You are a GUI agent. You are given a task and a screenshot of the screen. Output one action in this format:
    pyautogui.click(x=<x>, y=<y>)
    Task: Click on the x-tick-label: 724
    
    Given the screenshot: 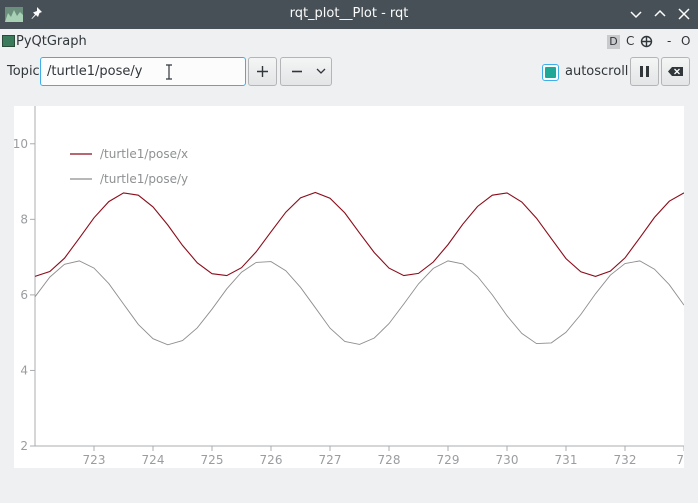 What is the action you would take?
    pyautogui.click(x=153, y=460)
    